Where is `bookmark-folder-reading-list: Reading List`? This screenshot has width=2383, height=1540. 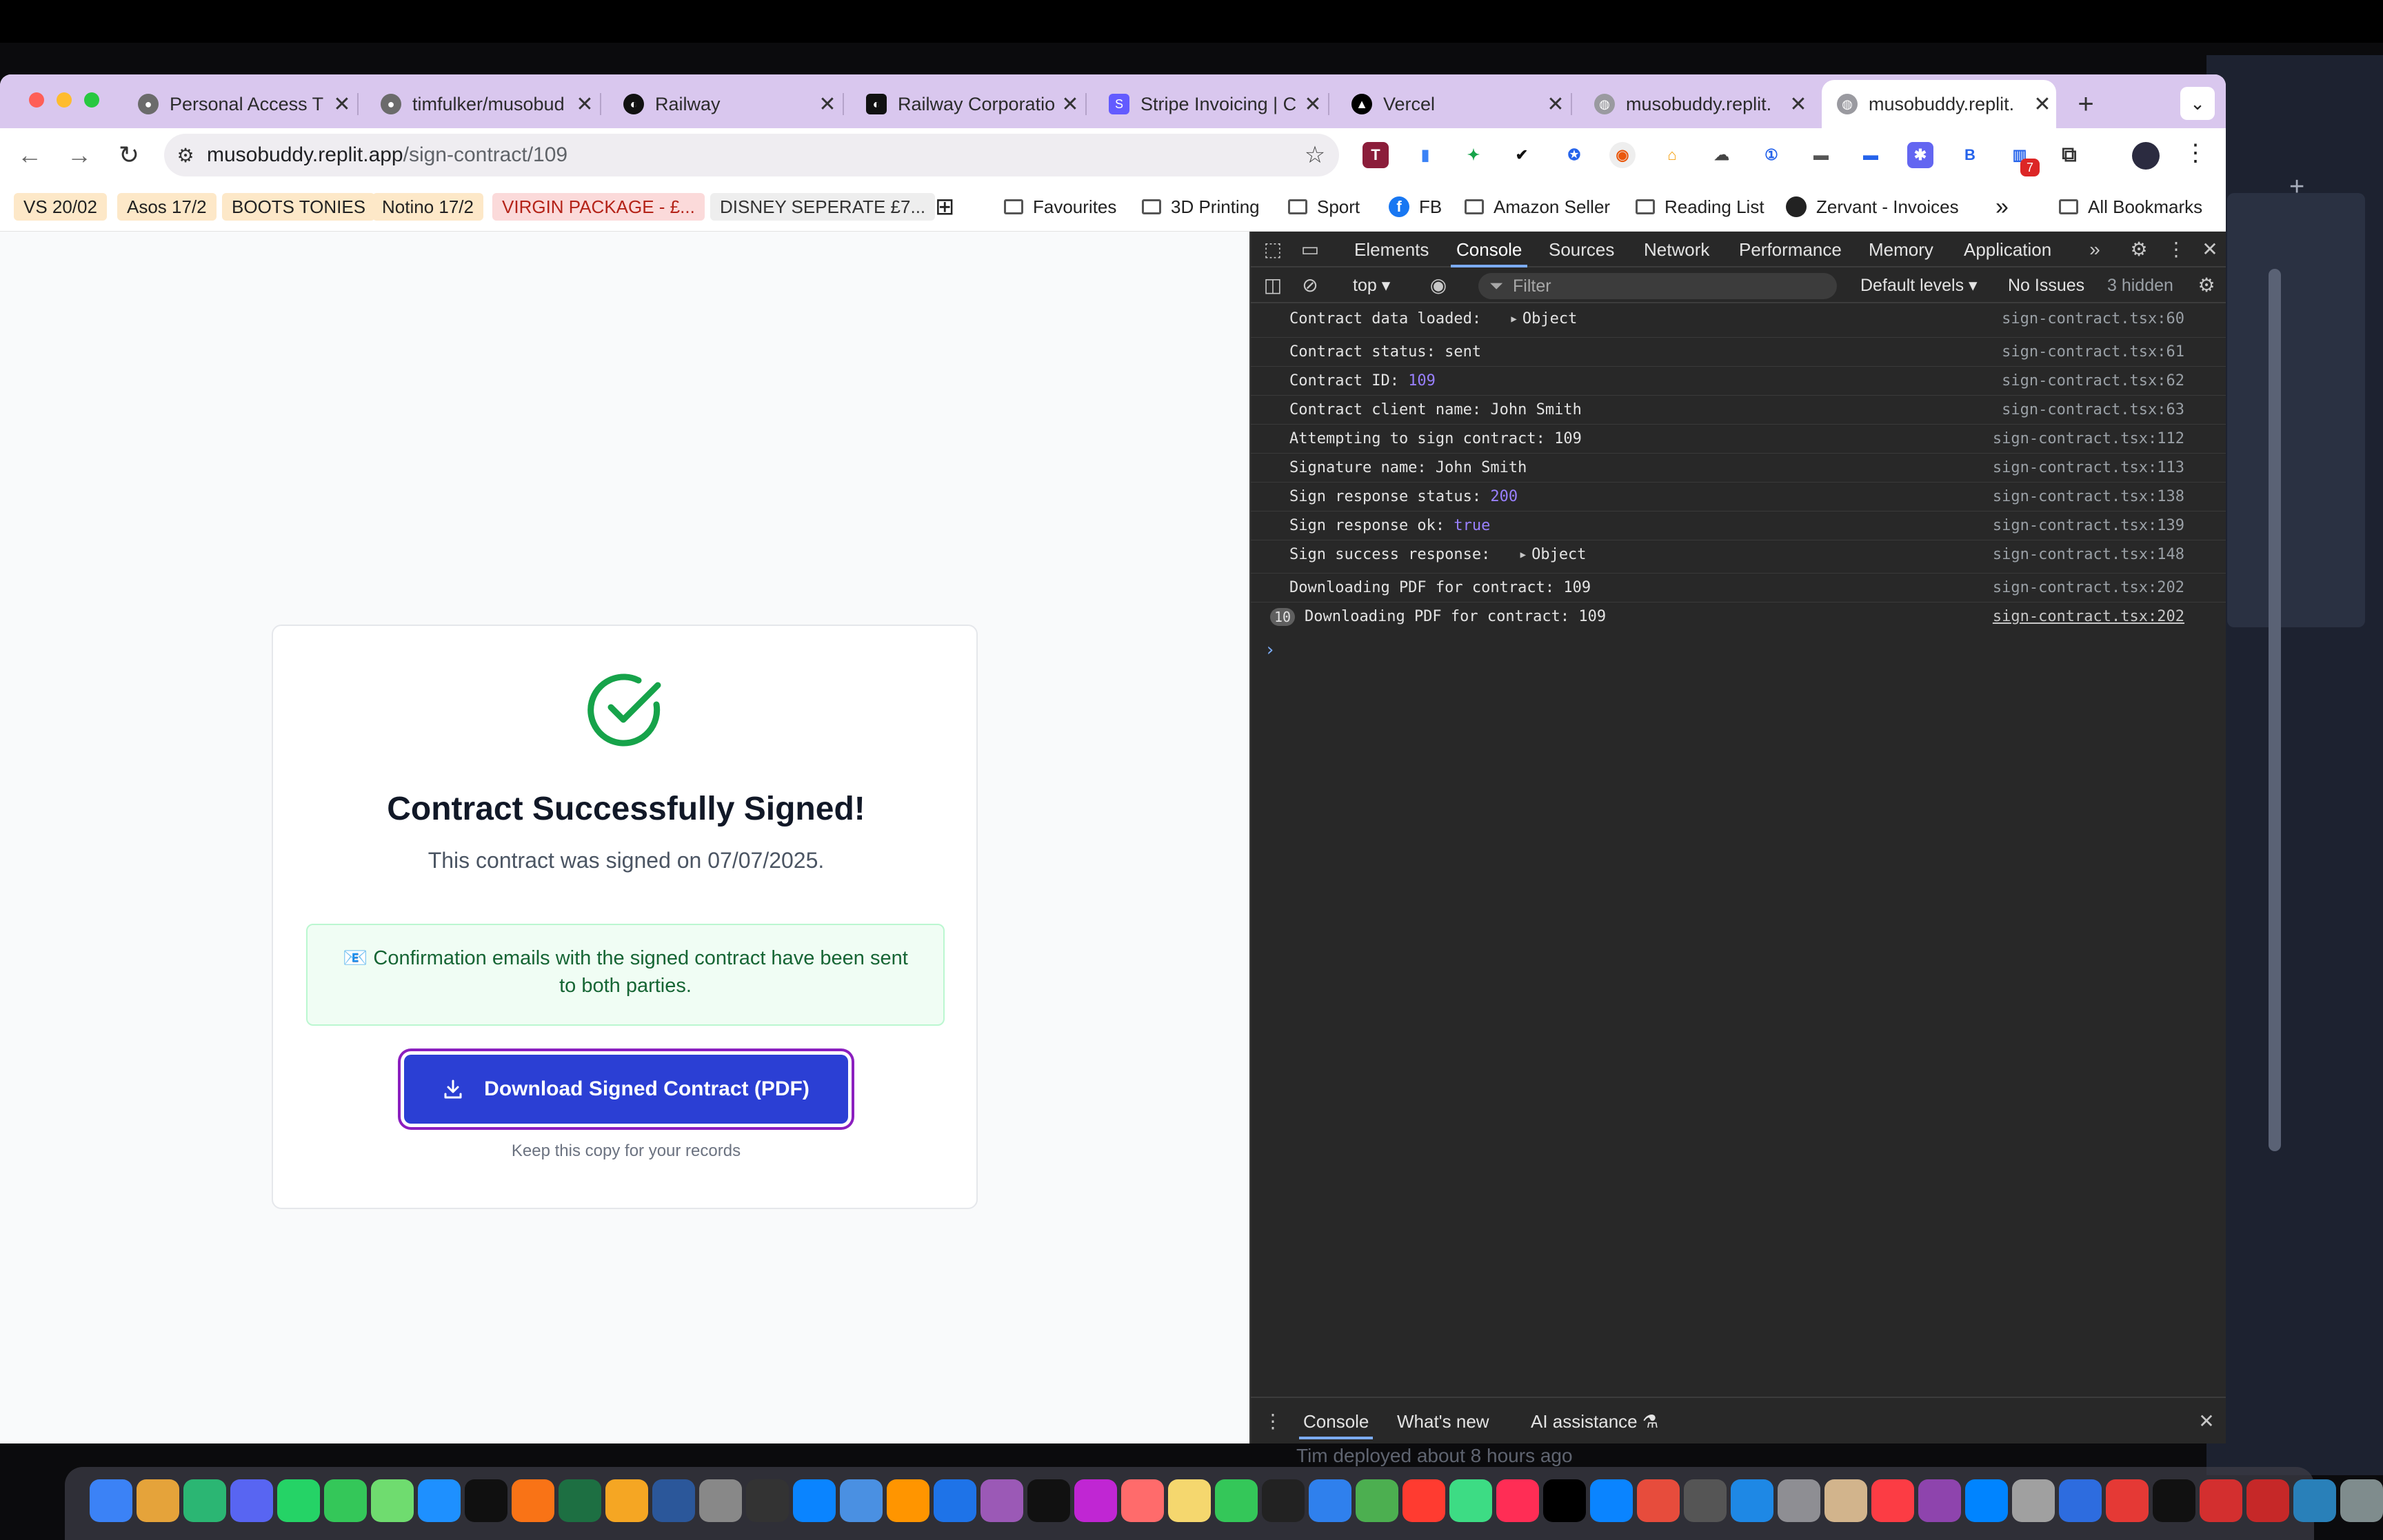 bookmark-folder-reading-list: Reading List is located at coordinates (1700, 207).